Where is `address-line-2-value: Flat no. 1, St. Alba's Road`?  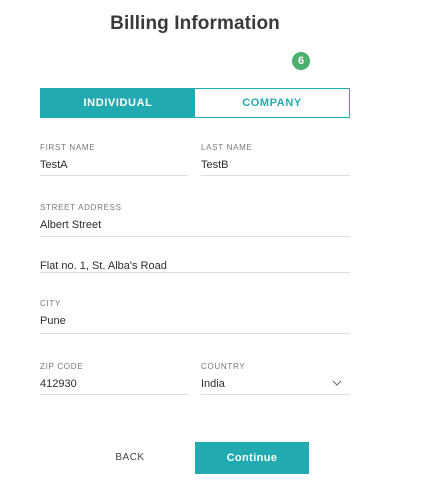 address-line-2-value: Flat no. 1, St. Alba's Road is located at coordinates (195, 266).